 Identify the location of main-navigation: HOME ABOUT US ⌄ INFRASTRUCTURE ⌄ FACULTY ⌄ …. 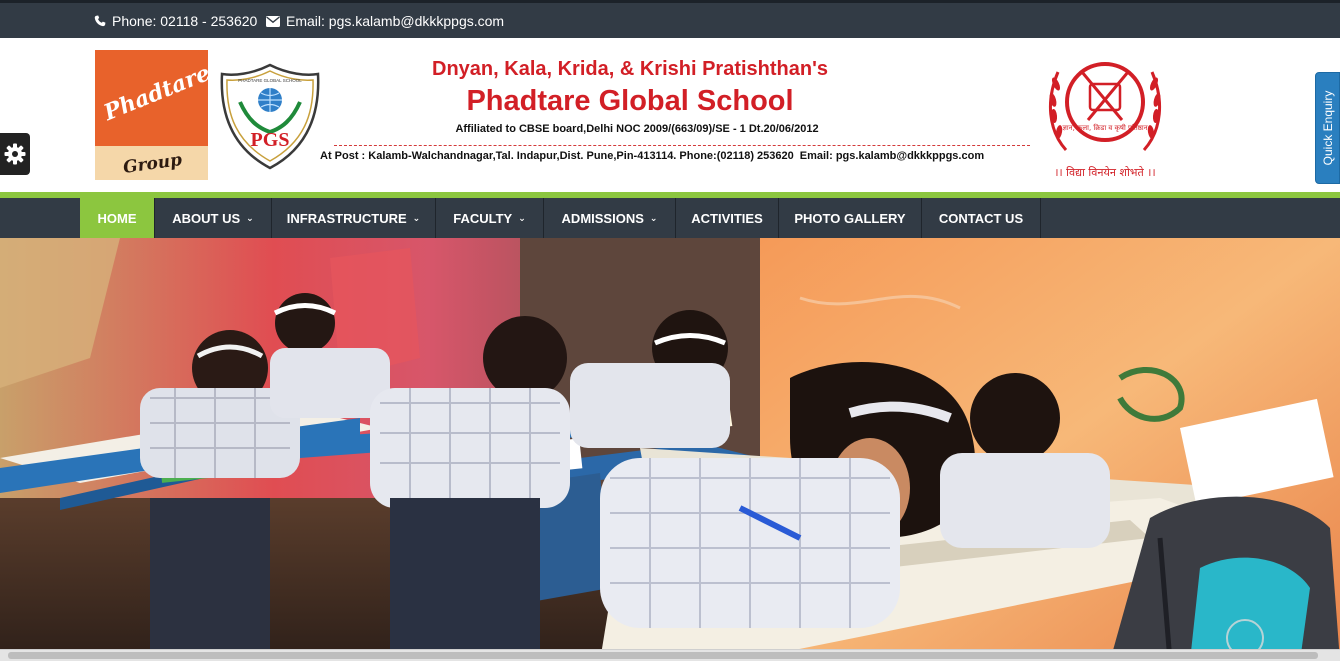
(670, 218).